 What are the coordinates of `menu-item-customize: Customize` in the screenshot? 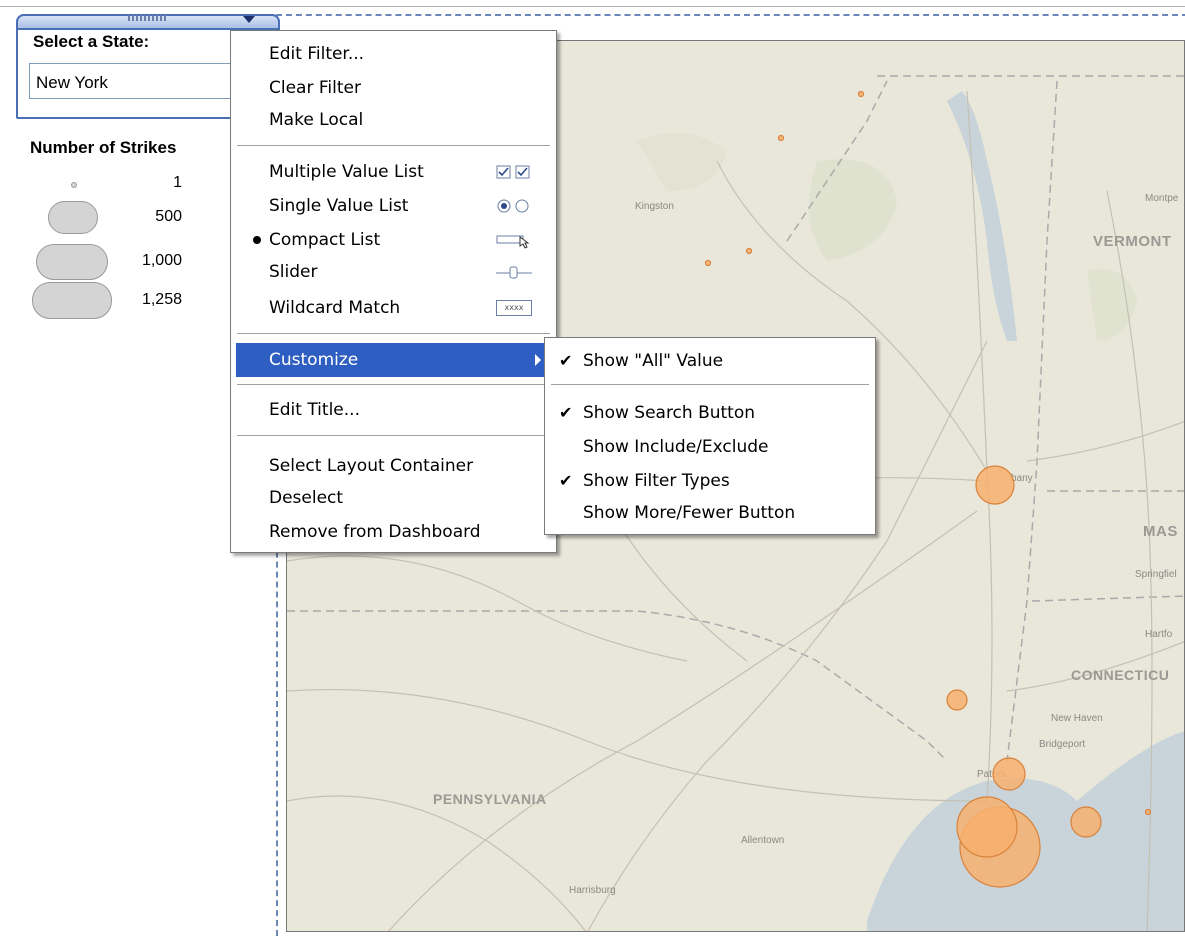 It's located at (393, 360).